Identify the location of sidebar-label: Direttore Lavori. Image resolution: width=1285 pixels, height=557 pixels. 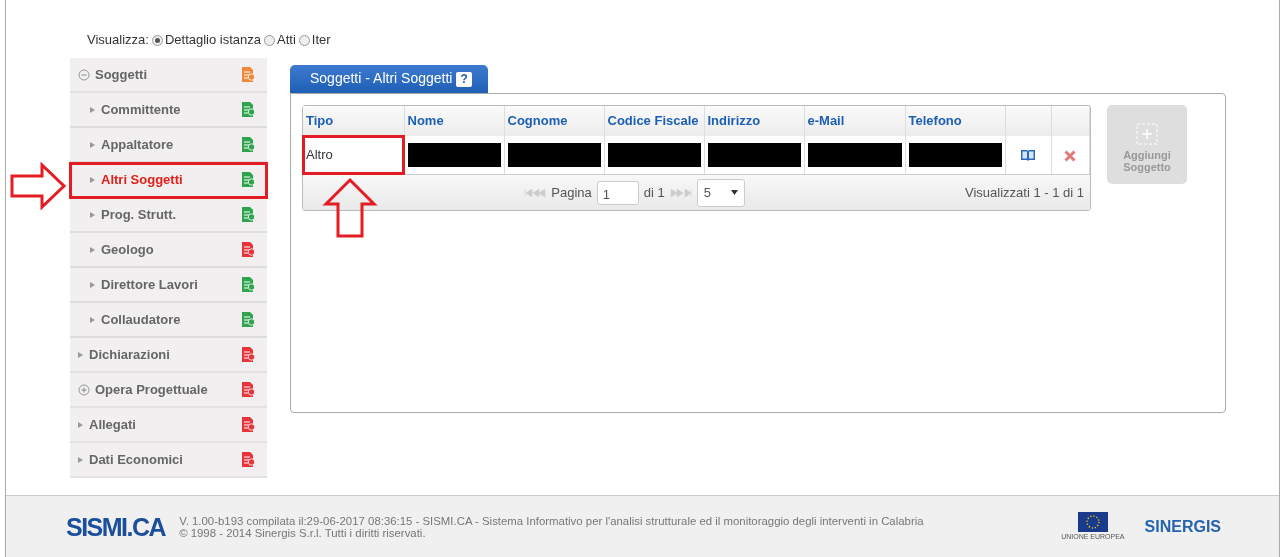
(149, 284).